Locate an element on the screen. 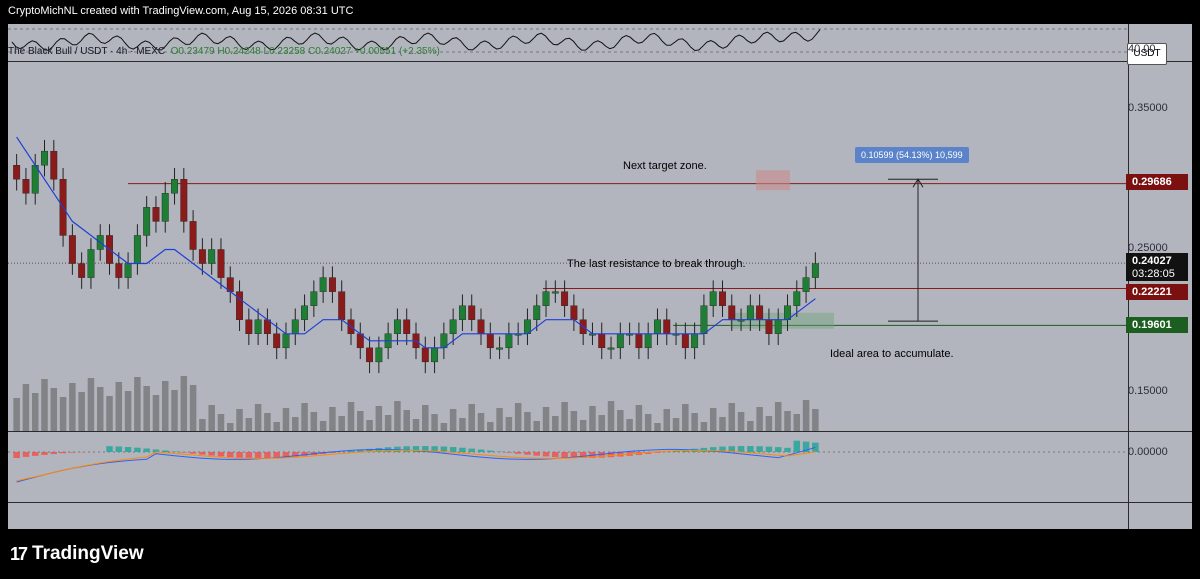 The image size is (1200, 579). measure-label: 0.10599 (54.13%) 10,599 is located at coordinates (912, 155).